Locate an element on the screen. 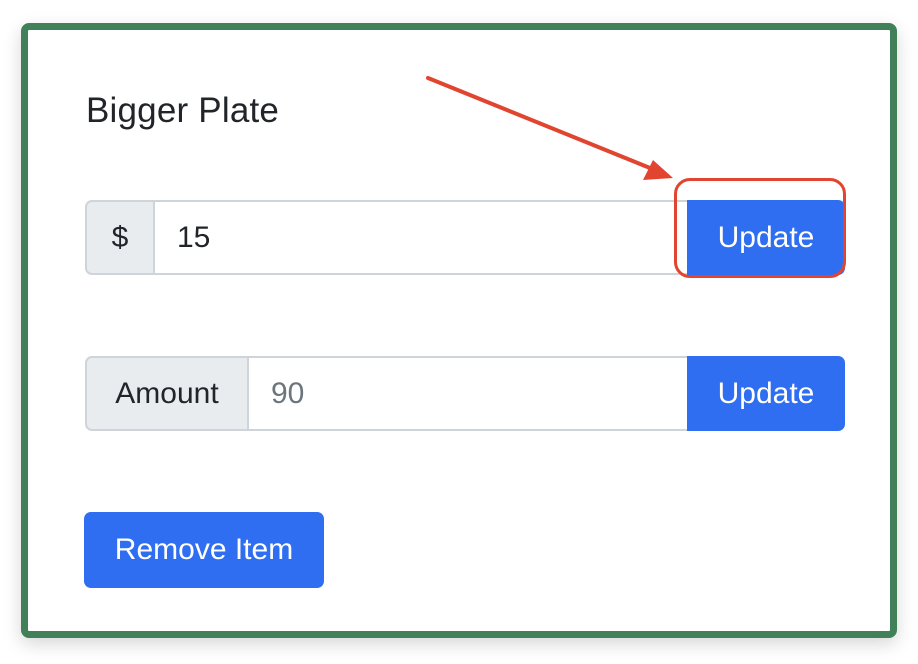  price-update-button: Update is located at coordinates (766, 237).